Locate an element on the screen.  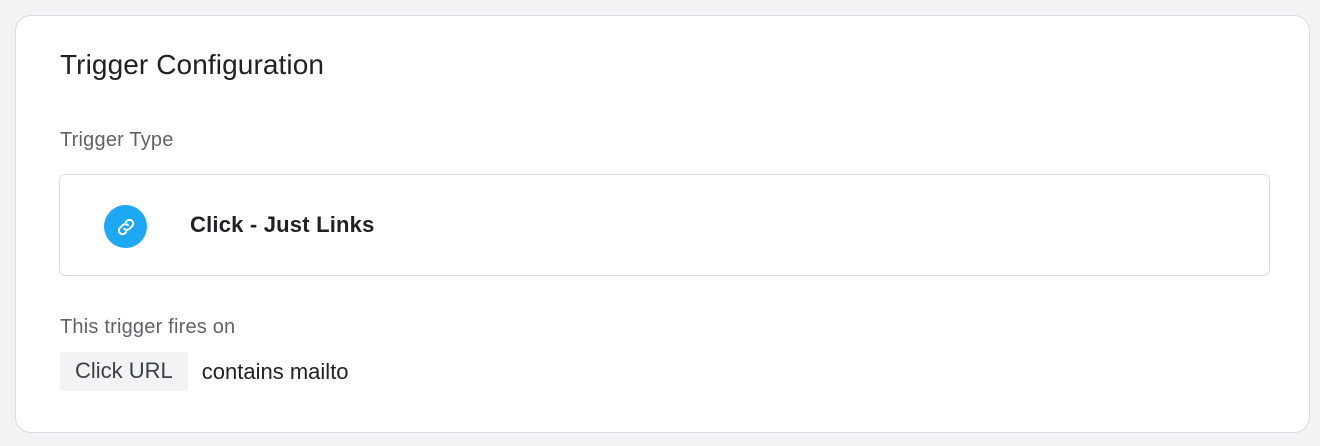
trigger-condition: Click URL contains mailto is located at coordinates (204, 371).